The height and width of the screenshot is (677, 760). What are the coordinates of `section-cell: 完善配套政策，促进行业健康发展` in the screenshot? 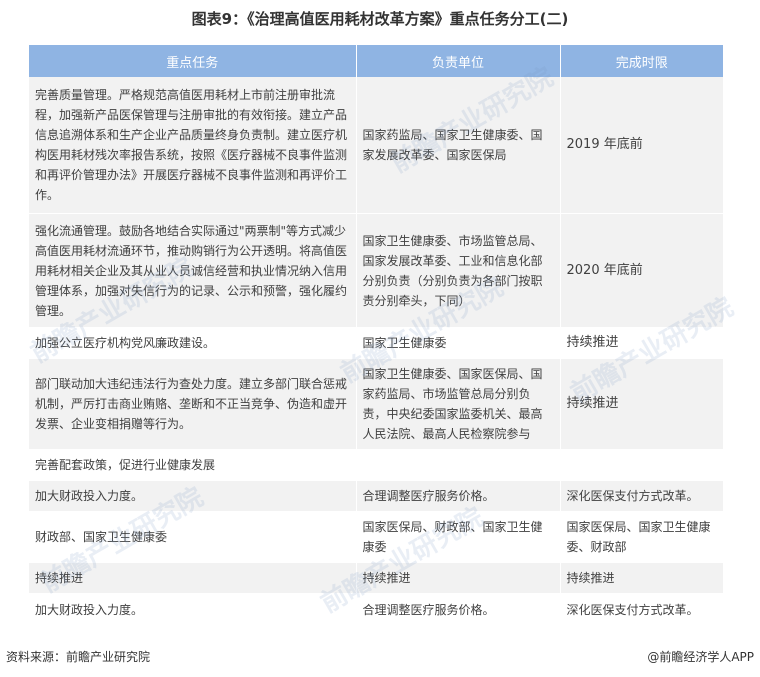 It's located at (376, 465).